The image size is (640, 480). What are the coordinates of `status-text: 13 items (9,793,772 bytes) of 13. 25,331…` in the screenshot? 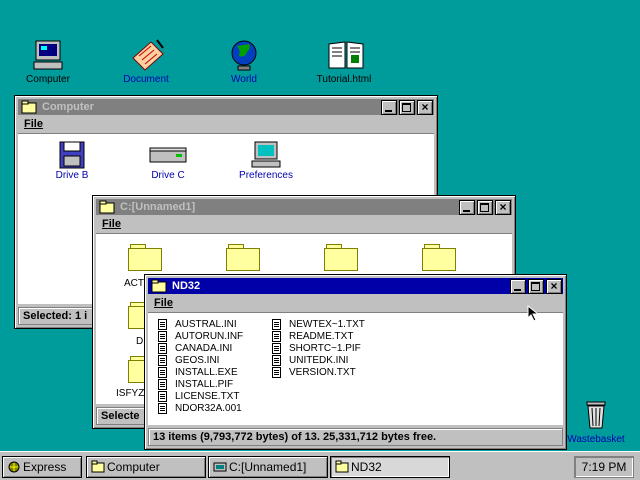 It's located at (295, 437).